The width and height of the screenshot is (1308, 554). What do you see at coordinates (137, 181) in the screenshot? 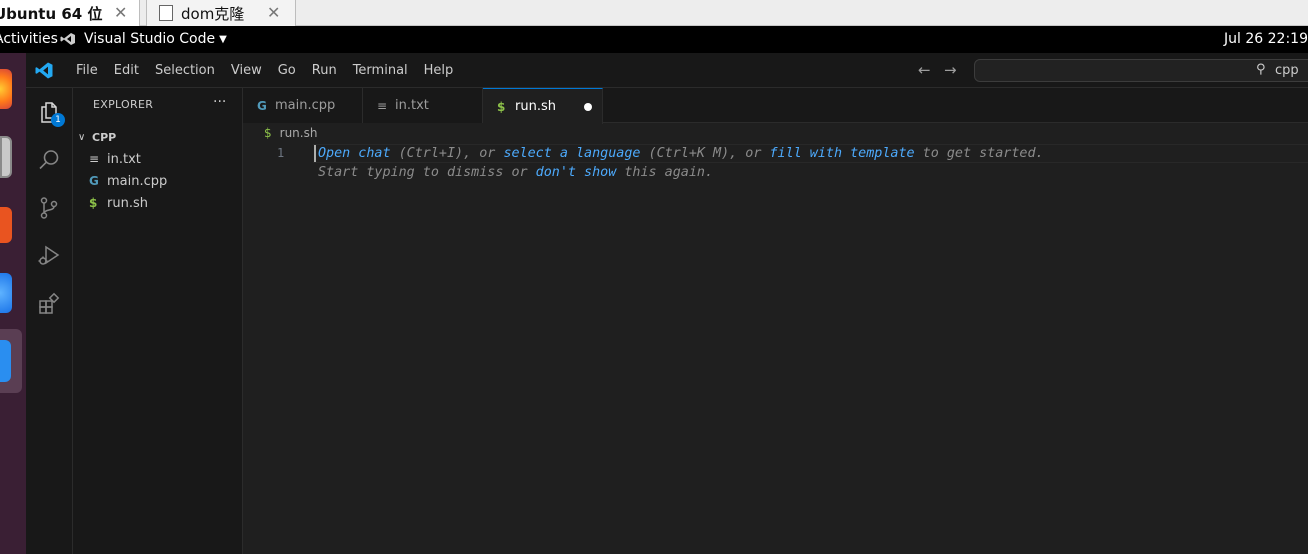
I see `file-name: main.cpp` at bounding box center [137, 181].